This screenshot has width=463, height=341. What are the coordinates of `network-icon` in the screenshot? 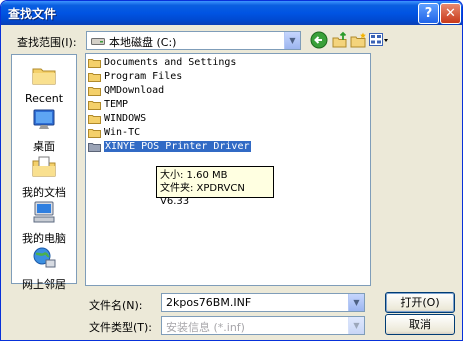 It's located at (44, 257).